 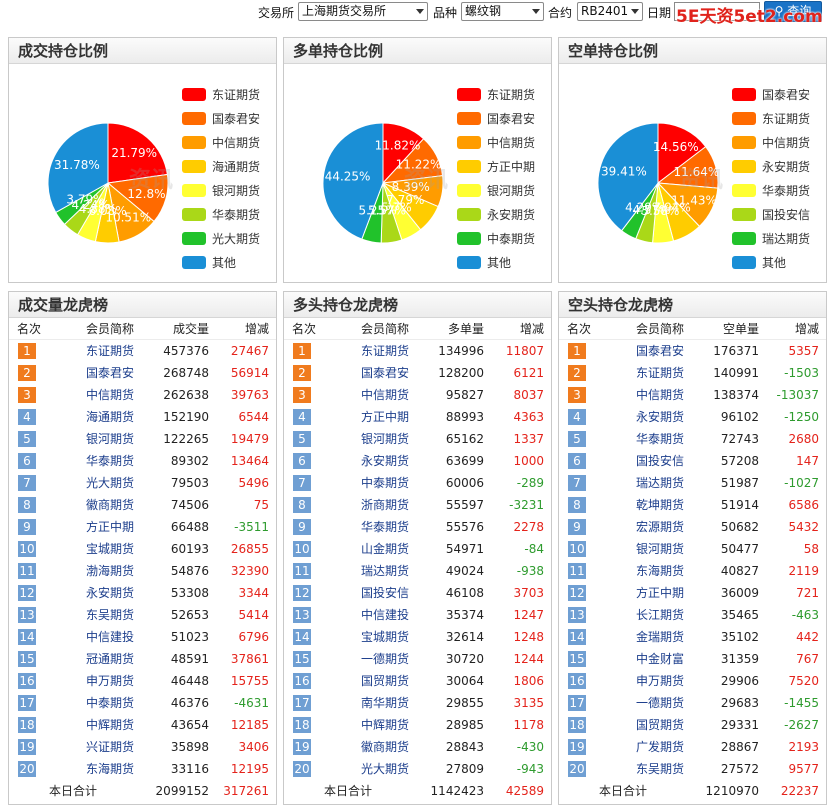 What do you see at coordinates (739, 527) in the screenshot?
I see `volume-cell: 50682` at bounding box center [739, 527].